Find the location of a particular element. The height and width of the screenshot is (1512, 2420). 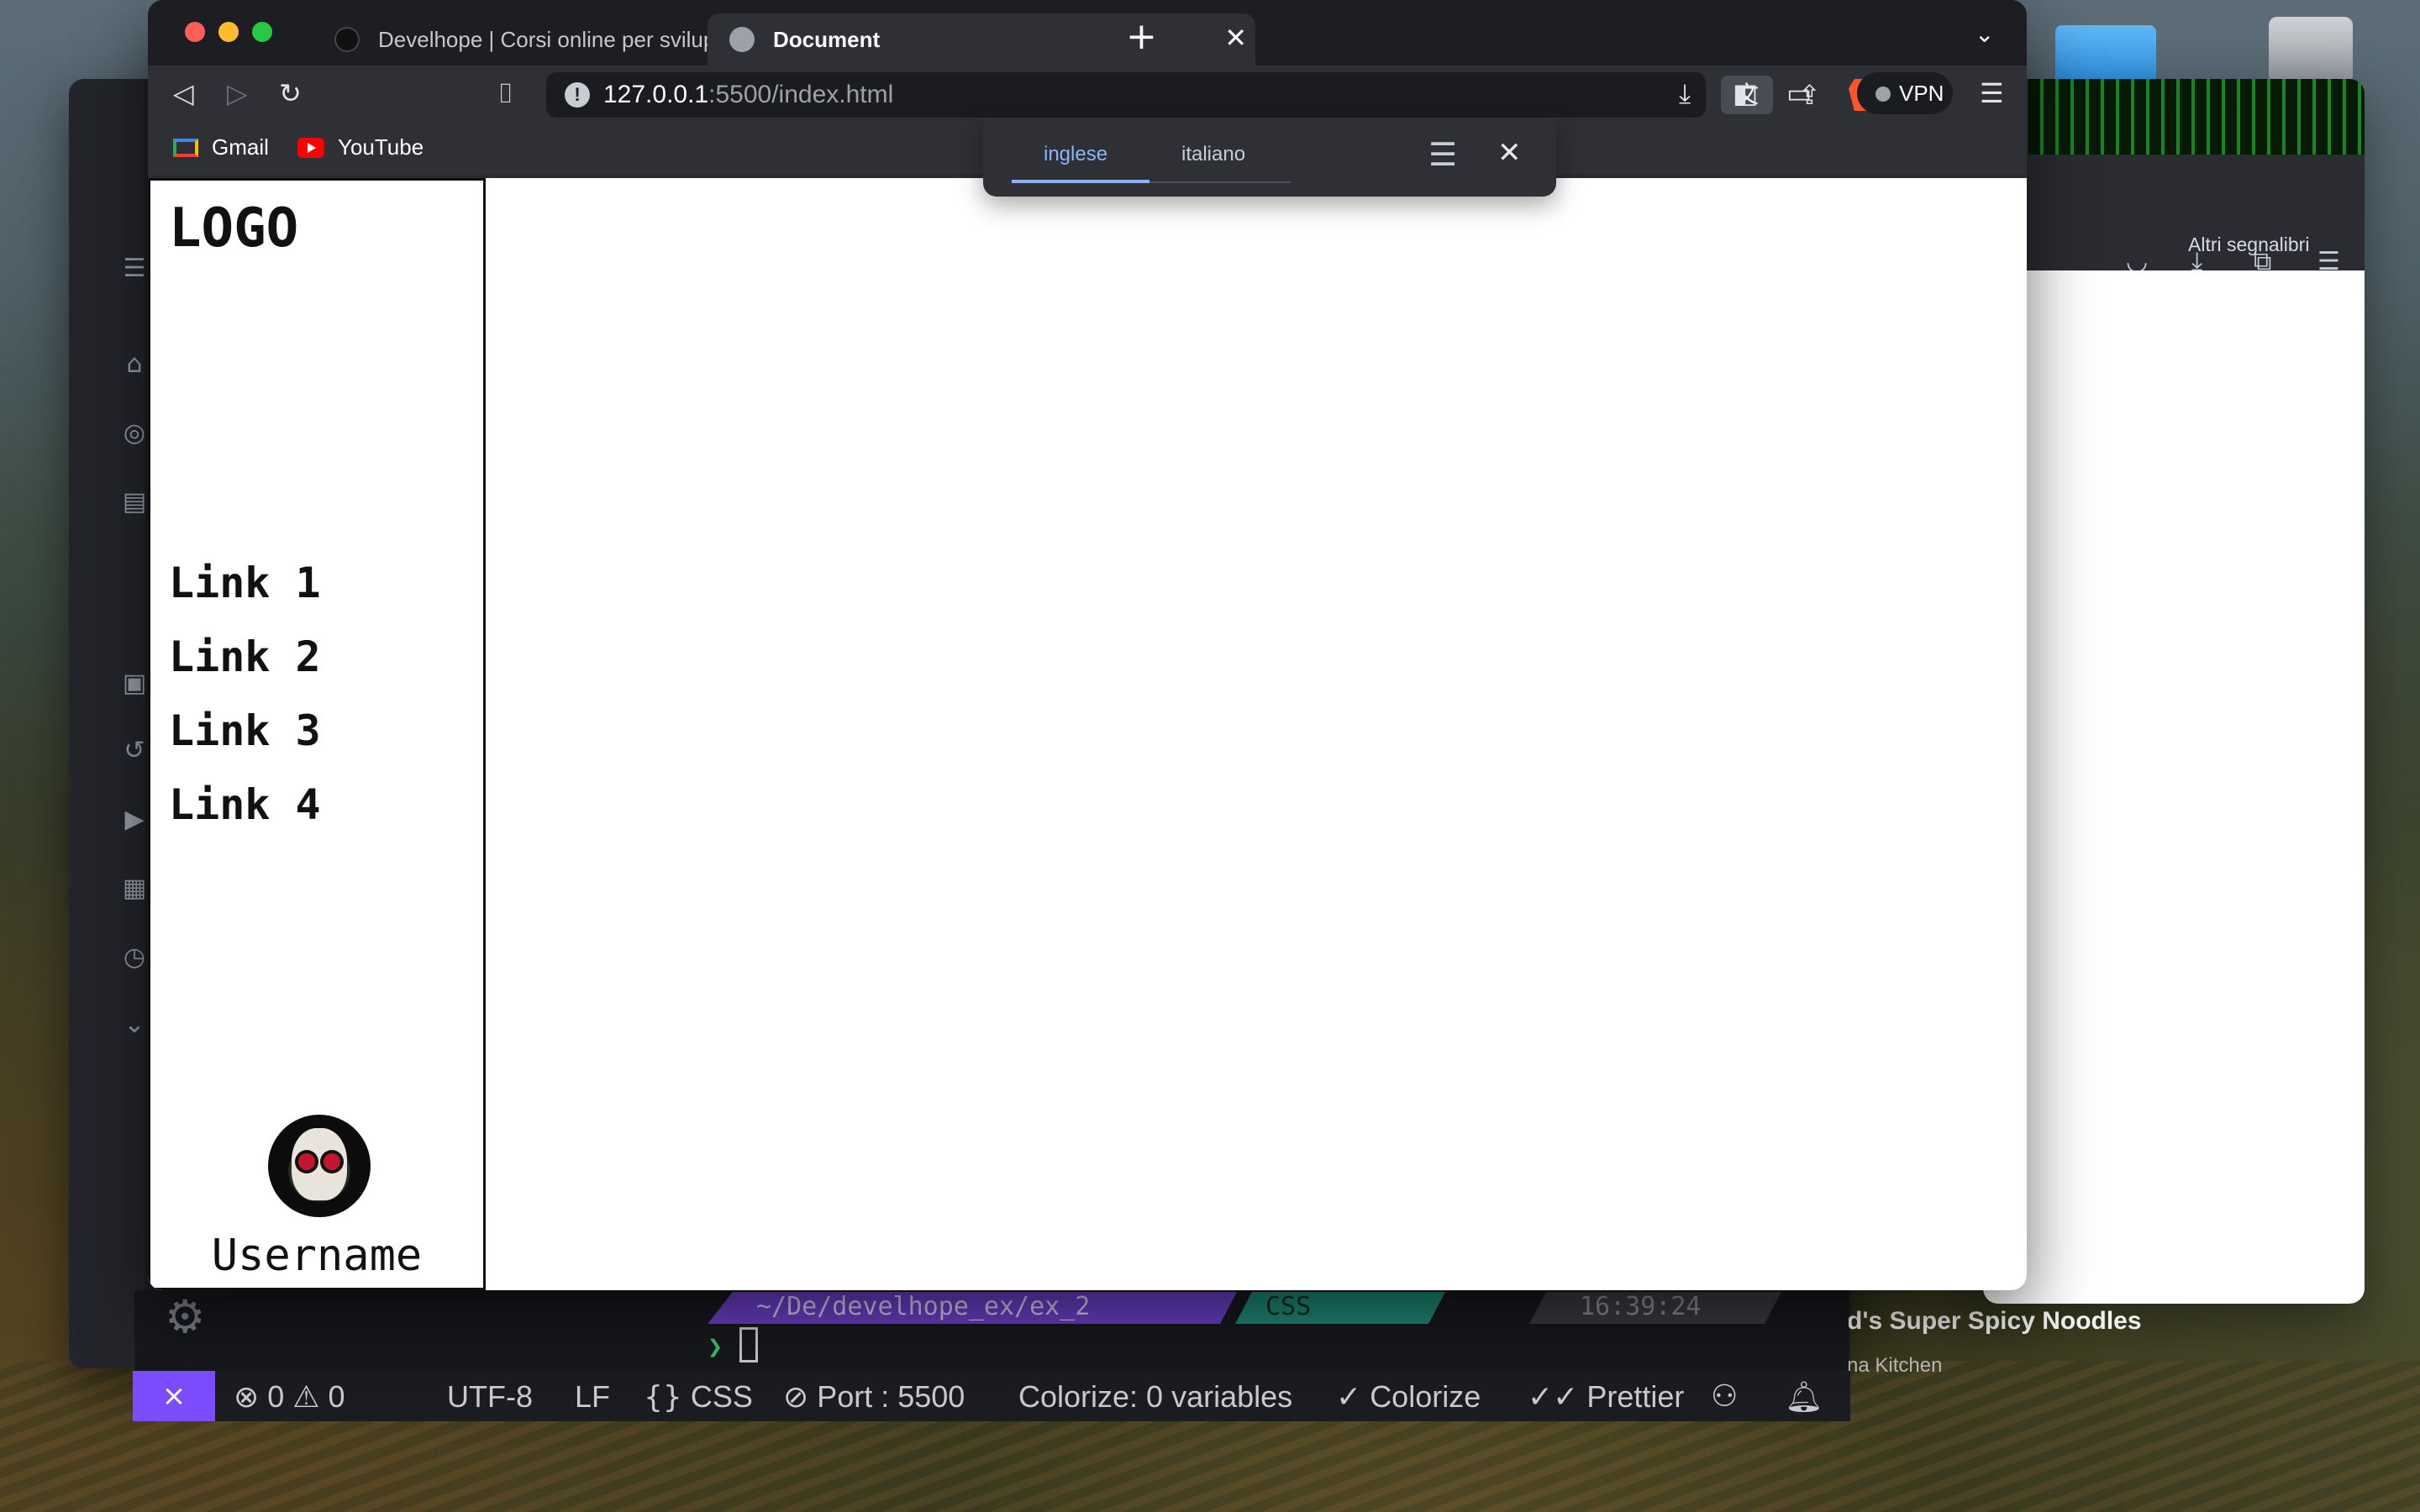

translate-tab-italiano: italiano is located at coordinates (1213, 154).